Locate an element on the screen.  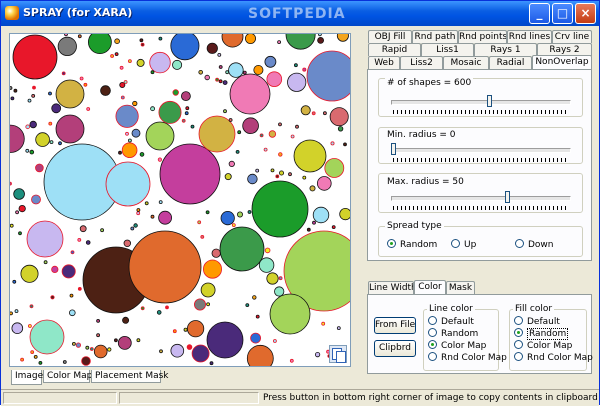
status-cell is located at coordinates (189, 398).